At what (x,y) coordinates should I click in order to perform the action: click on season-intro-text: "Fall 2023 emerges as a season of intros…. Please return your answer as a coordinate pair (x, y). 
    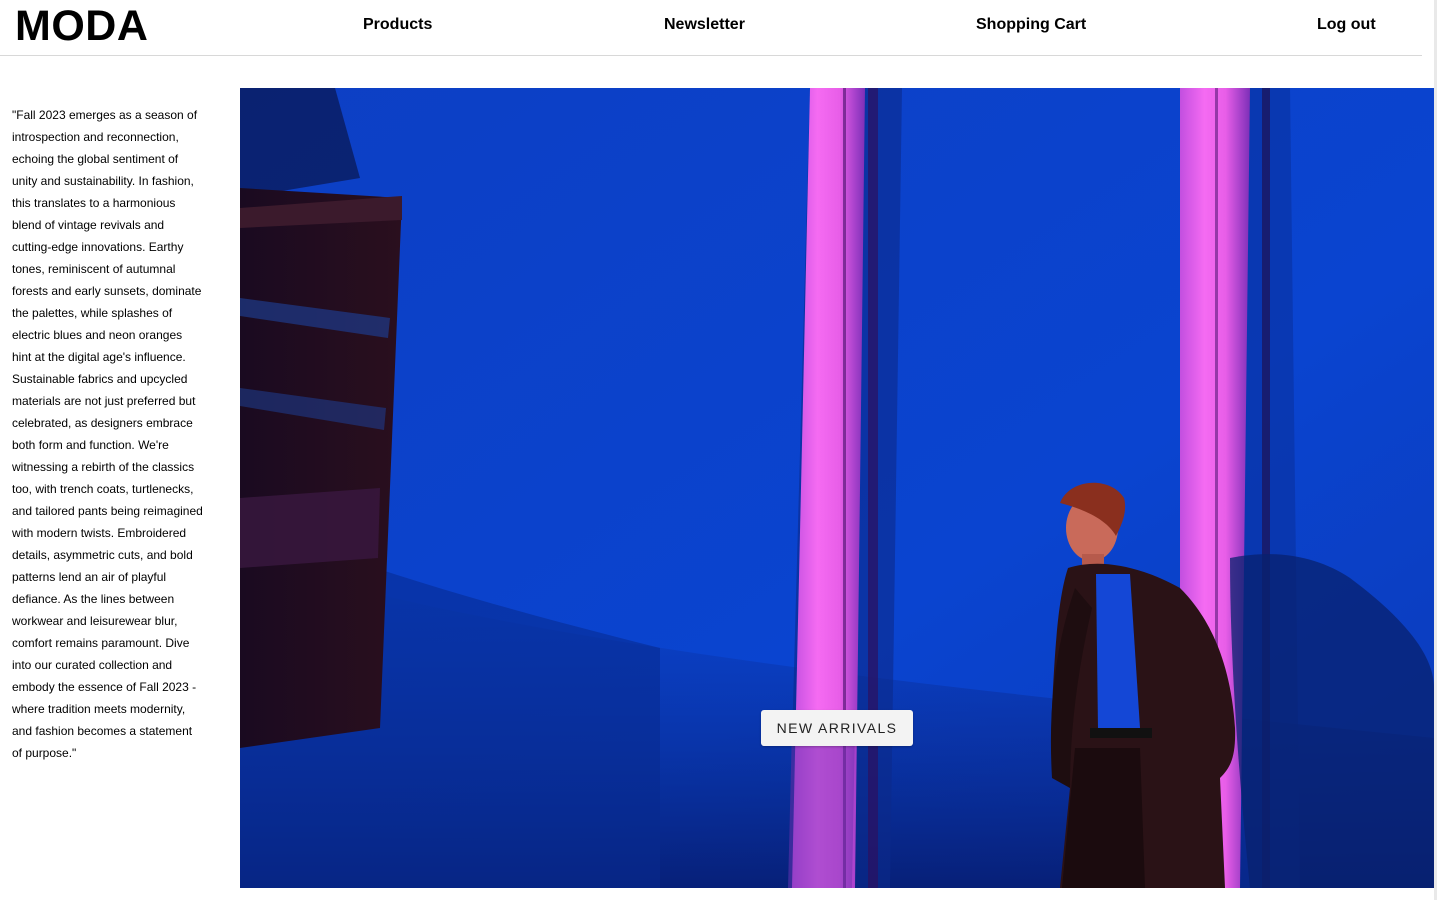
    Looking at the image, I should click on (107, 434).